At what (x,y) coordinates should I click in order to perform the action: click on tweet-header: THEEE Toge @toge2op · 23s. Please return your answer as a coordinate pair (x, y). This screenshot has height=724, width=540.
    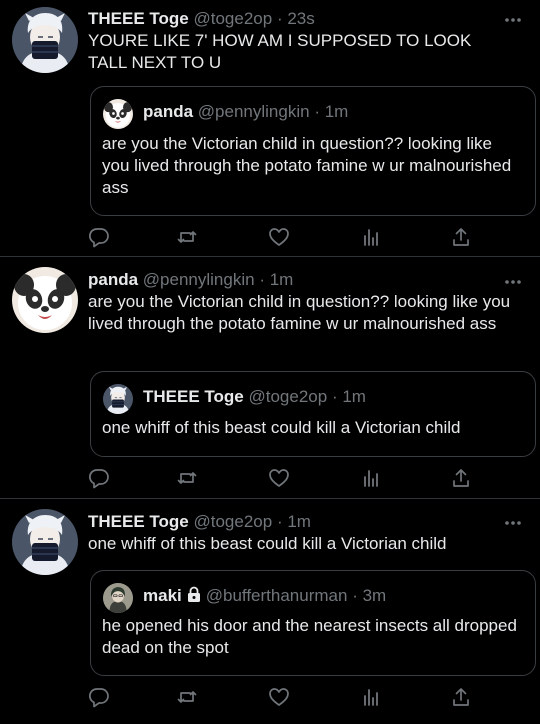
    Looking at the image, I should click on (294, 19).